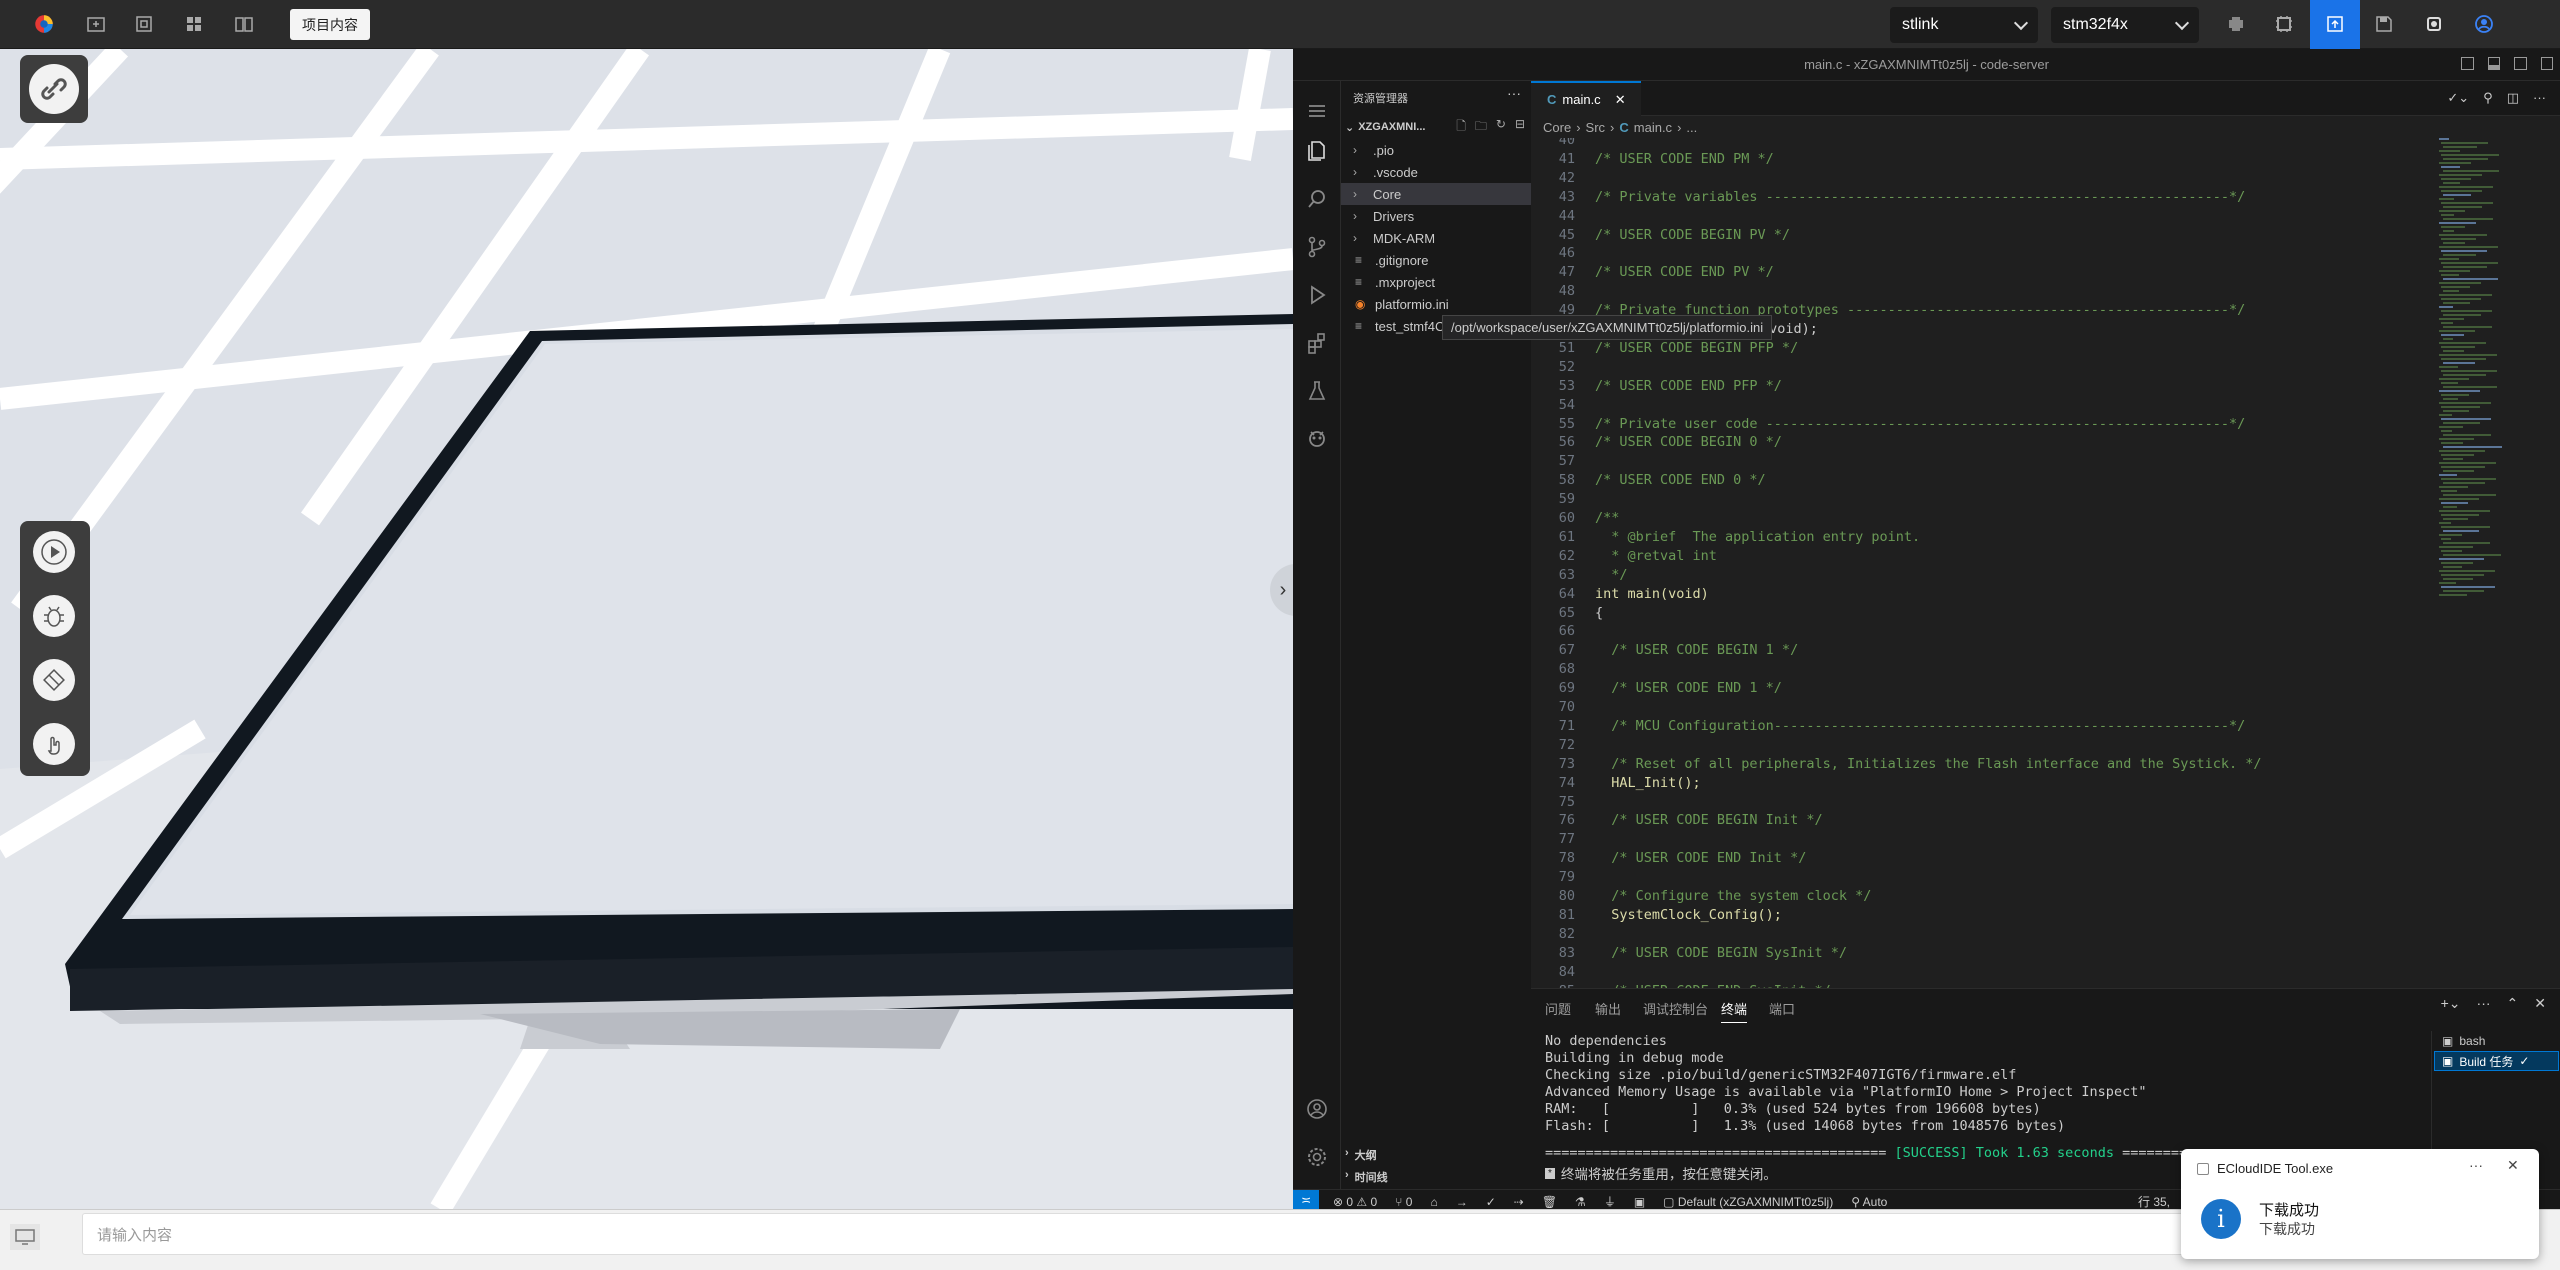 The image size is (2560, 1270). I want to click on panel-tab: 问题, so click(1558, 1008).